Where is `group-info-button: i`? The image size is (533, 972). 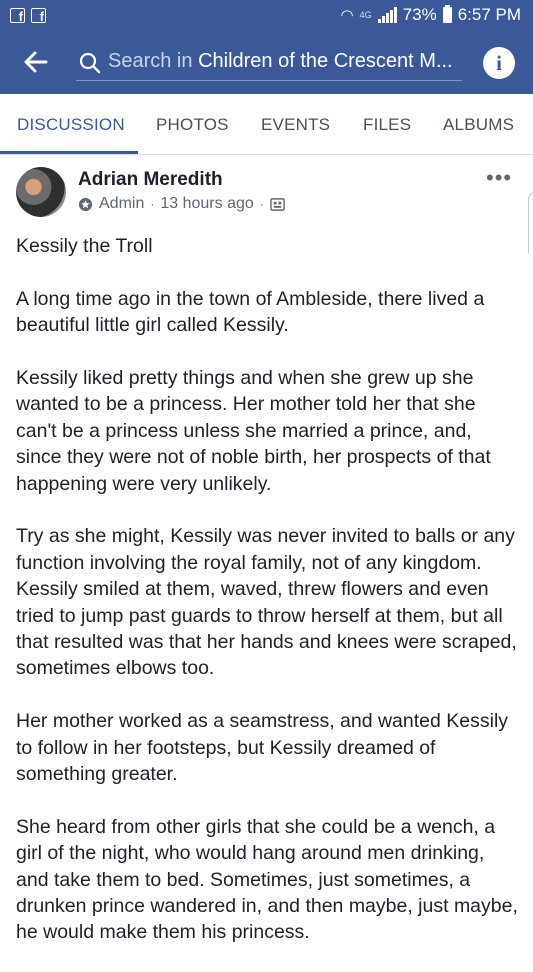 group-info-button: i is located at coordinates (499, 63).